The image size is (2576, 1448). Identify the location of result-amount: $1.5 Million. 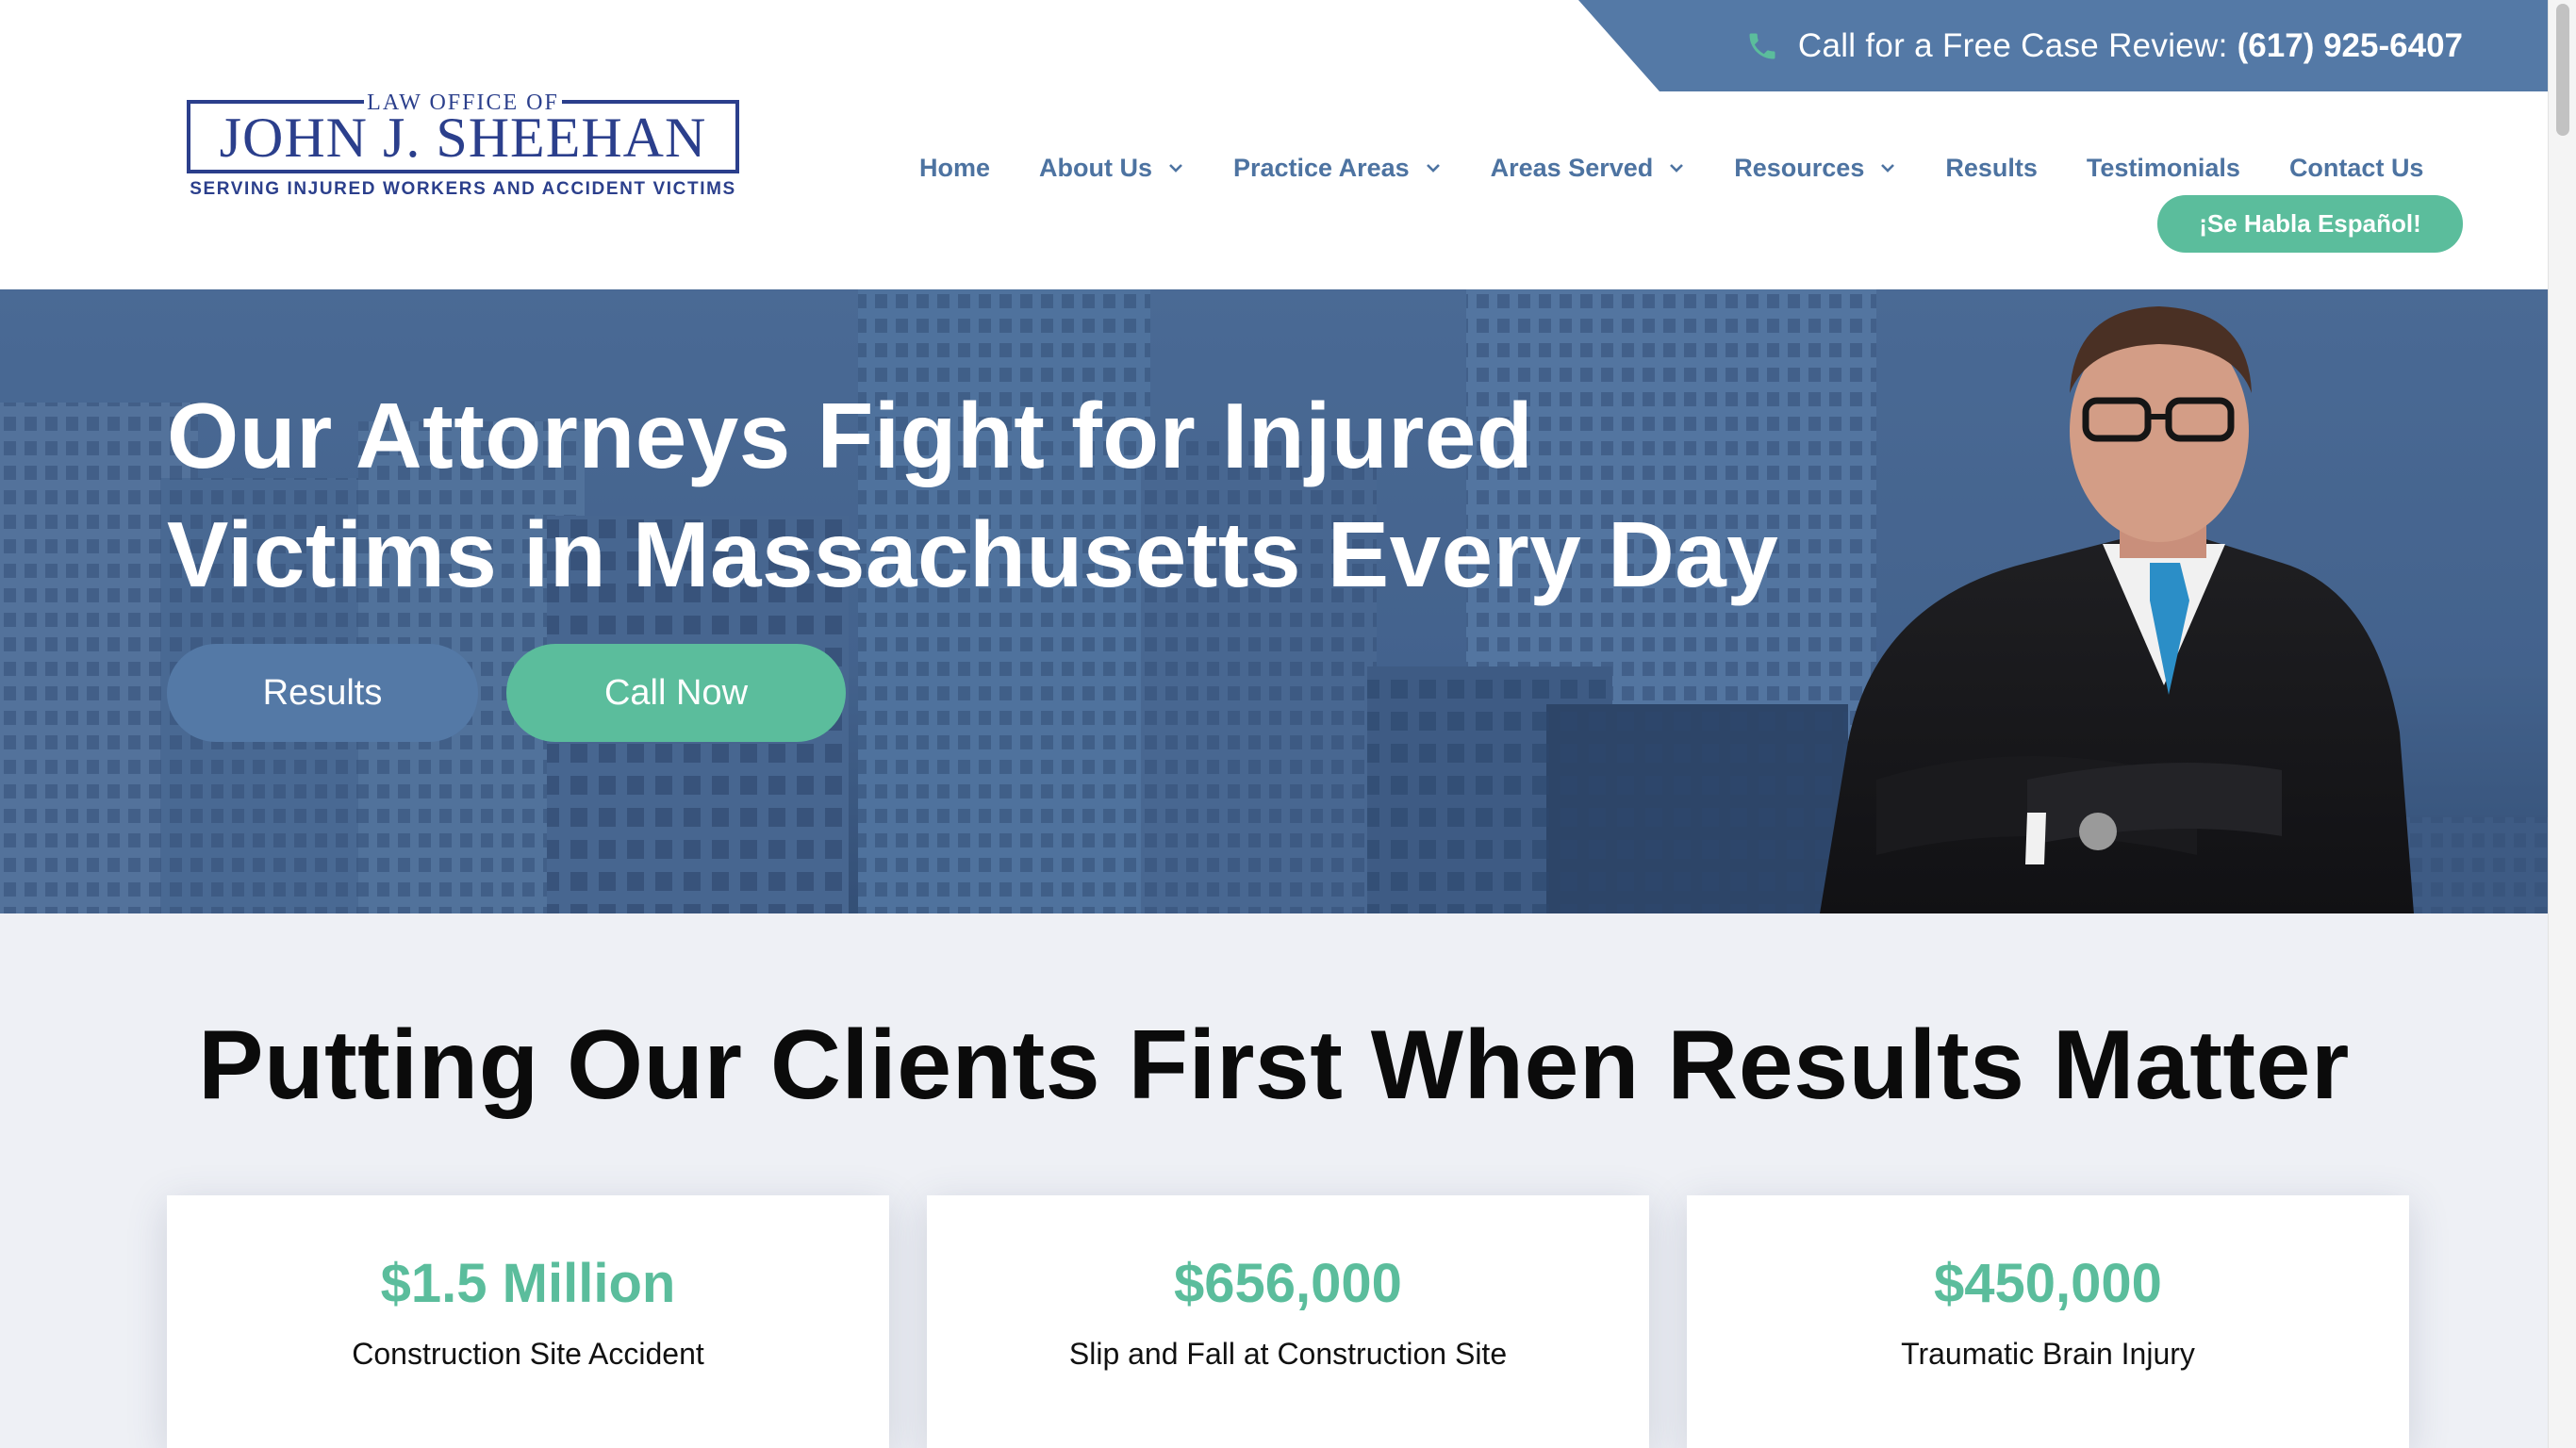
(528, 1283).